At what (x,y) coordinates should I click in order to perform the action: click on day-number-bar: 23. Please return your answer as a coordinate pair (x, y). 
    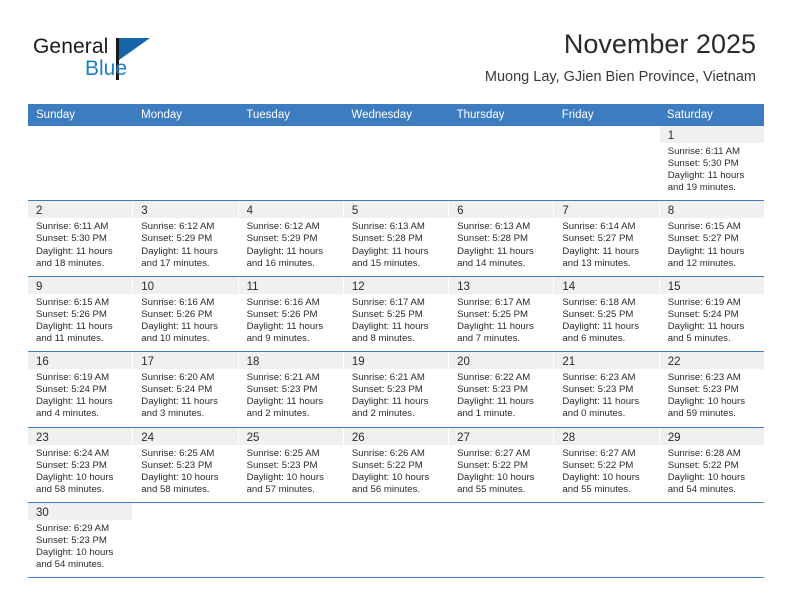
    Looking at the image, I should click on (80, 436).